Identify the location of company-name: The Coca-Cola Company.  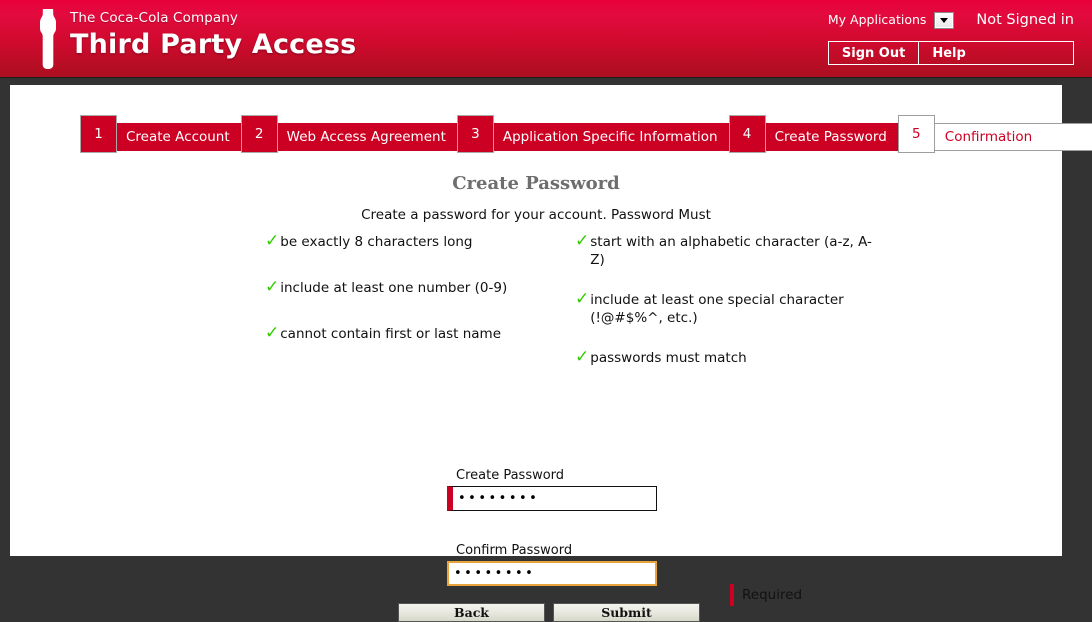
(154, 18).